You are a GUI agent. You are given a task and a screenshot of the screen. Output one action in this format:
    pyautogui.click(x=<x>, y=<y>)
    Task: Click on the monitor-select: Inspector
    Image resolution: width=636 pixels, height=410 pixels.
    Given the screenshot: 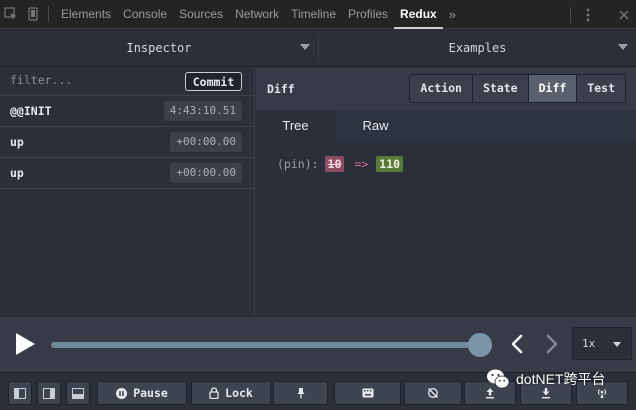 What is the action you would take?
    pyautogui.click(x=159, y=48)
    